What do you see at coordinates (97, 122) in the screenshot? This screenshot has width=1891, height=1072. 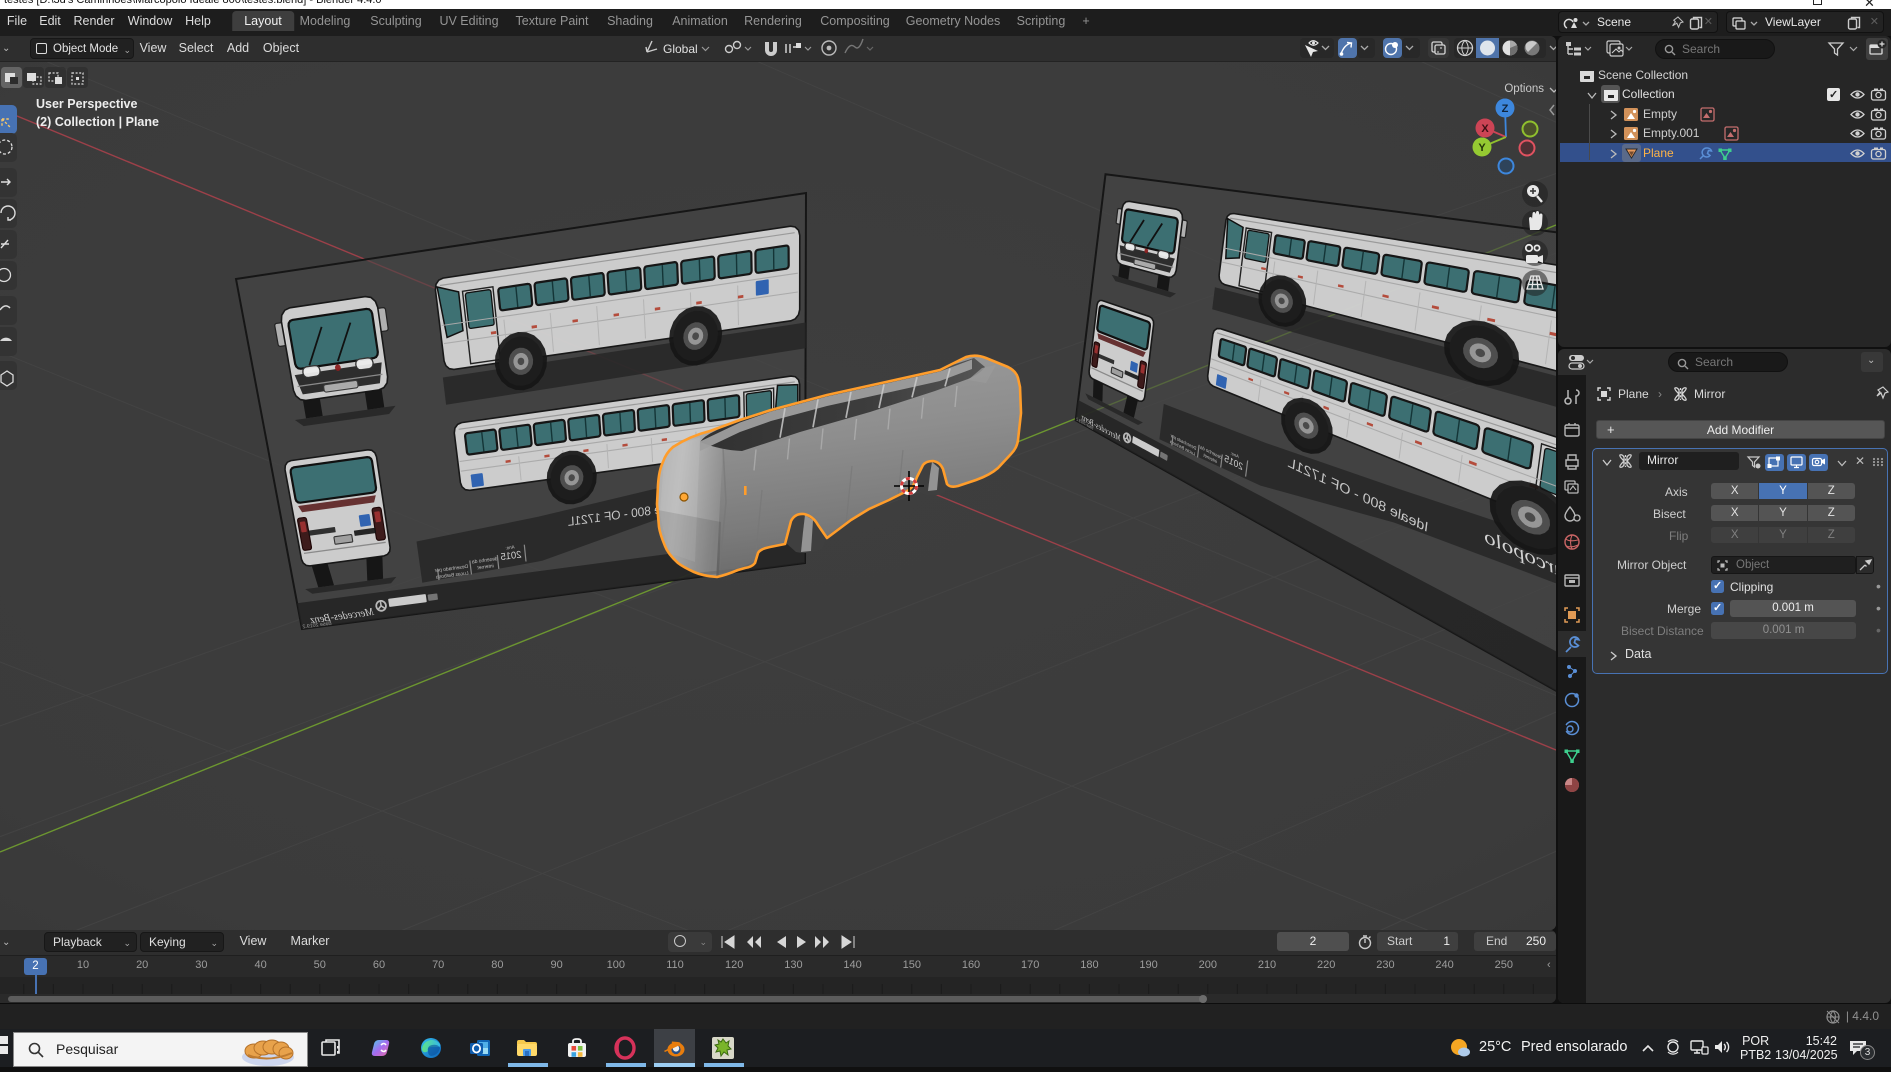 I see `svg-text: (2) Collection | Plane` at bounding box center [97, 122].